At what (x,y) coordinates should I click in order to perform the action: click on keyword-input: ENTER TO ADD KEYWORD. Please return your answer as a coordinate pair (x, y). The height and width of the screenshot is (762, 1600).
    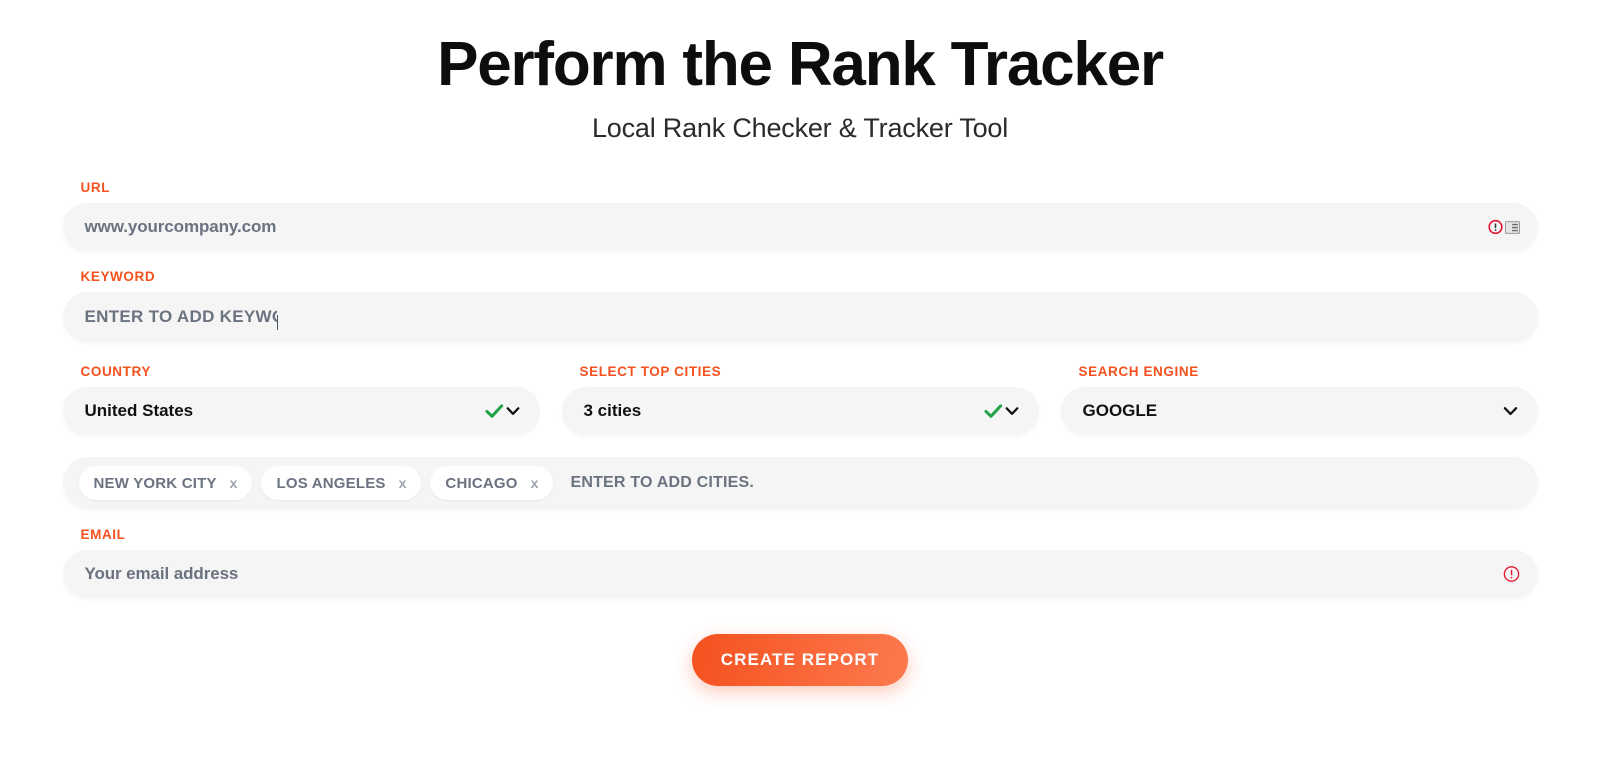
    Looking at the image, I should click on (800, 317).